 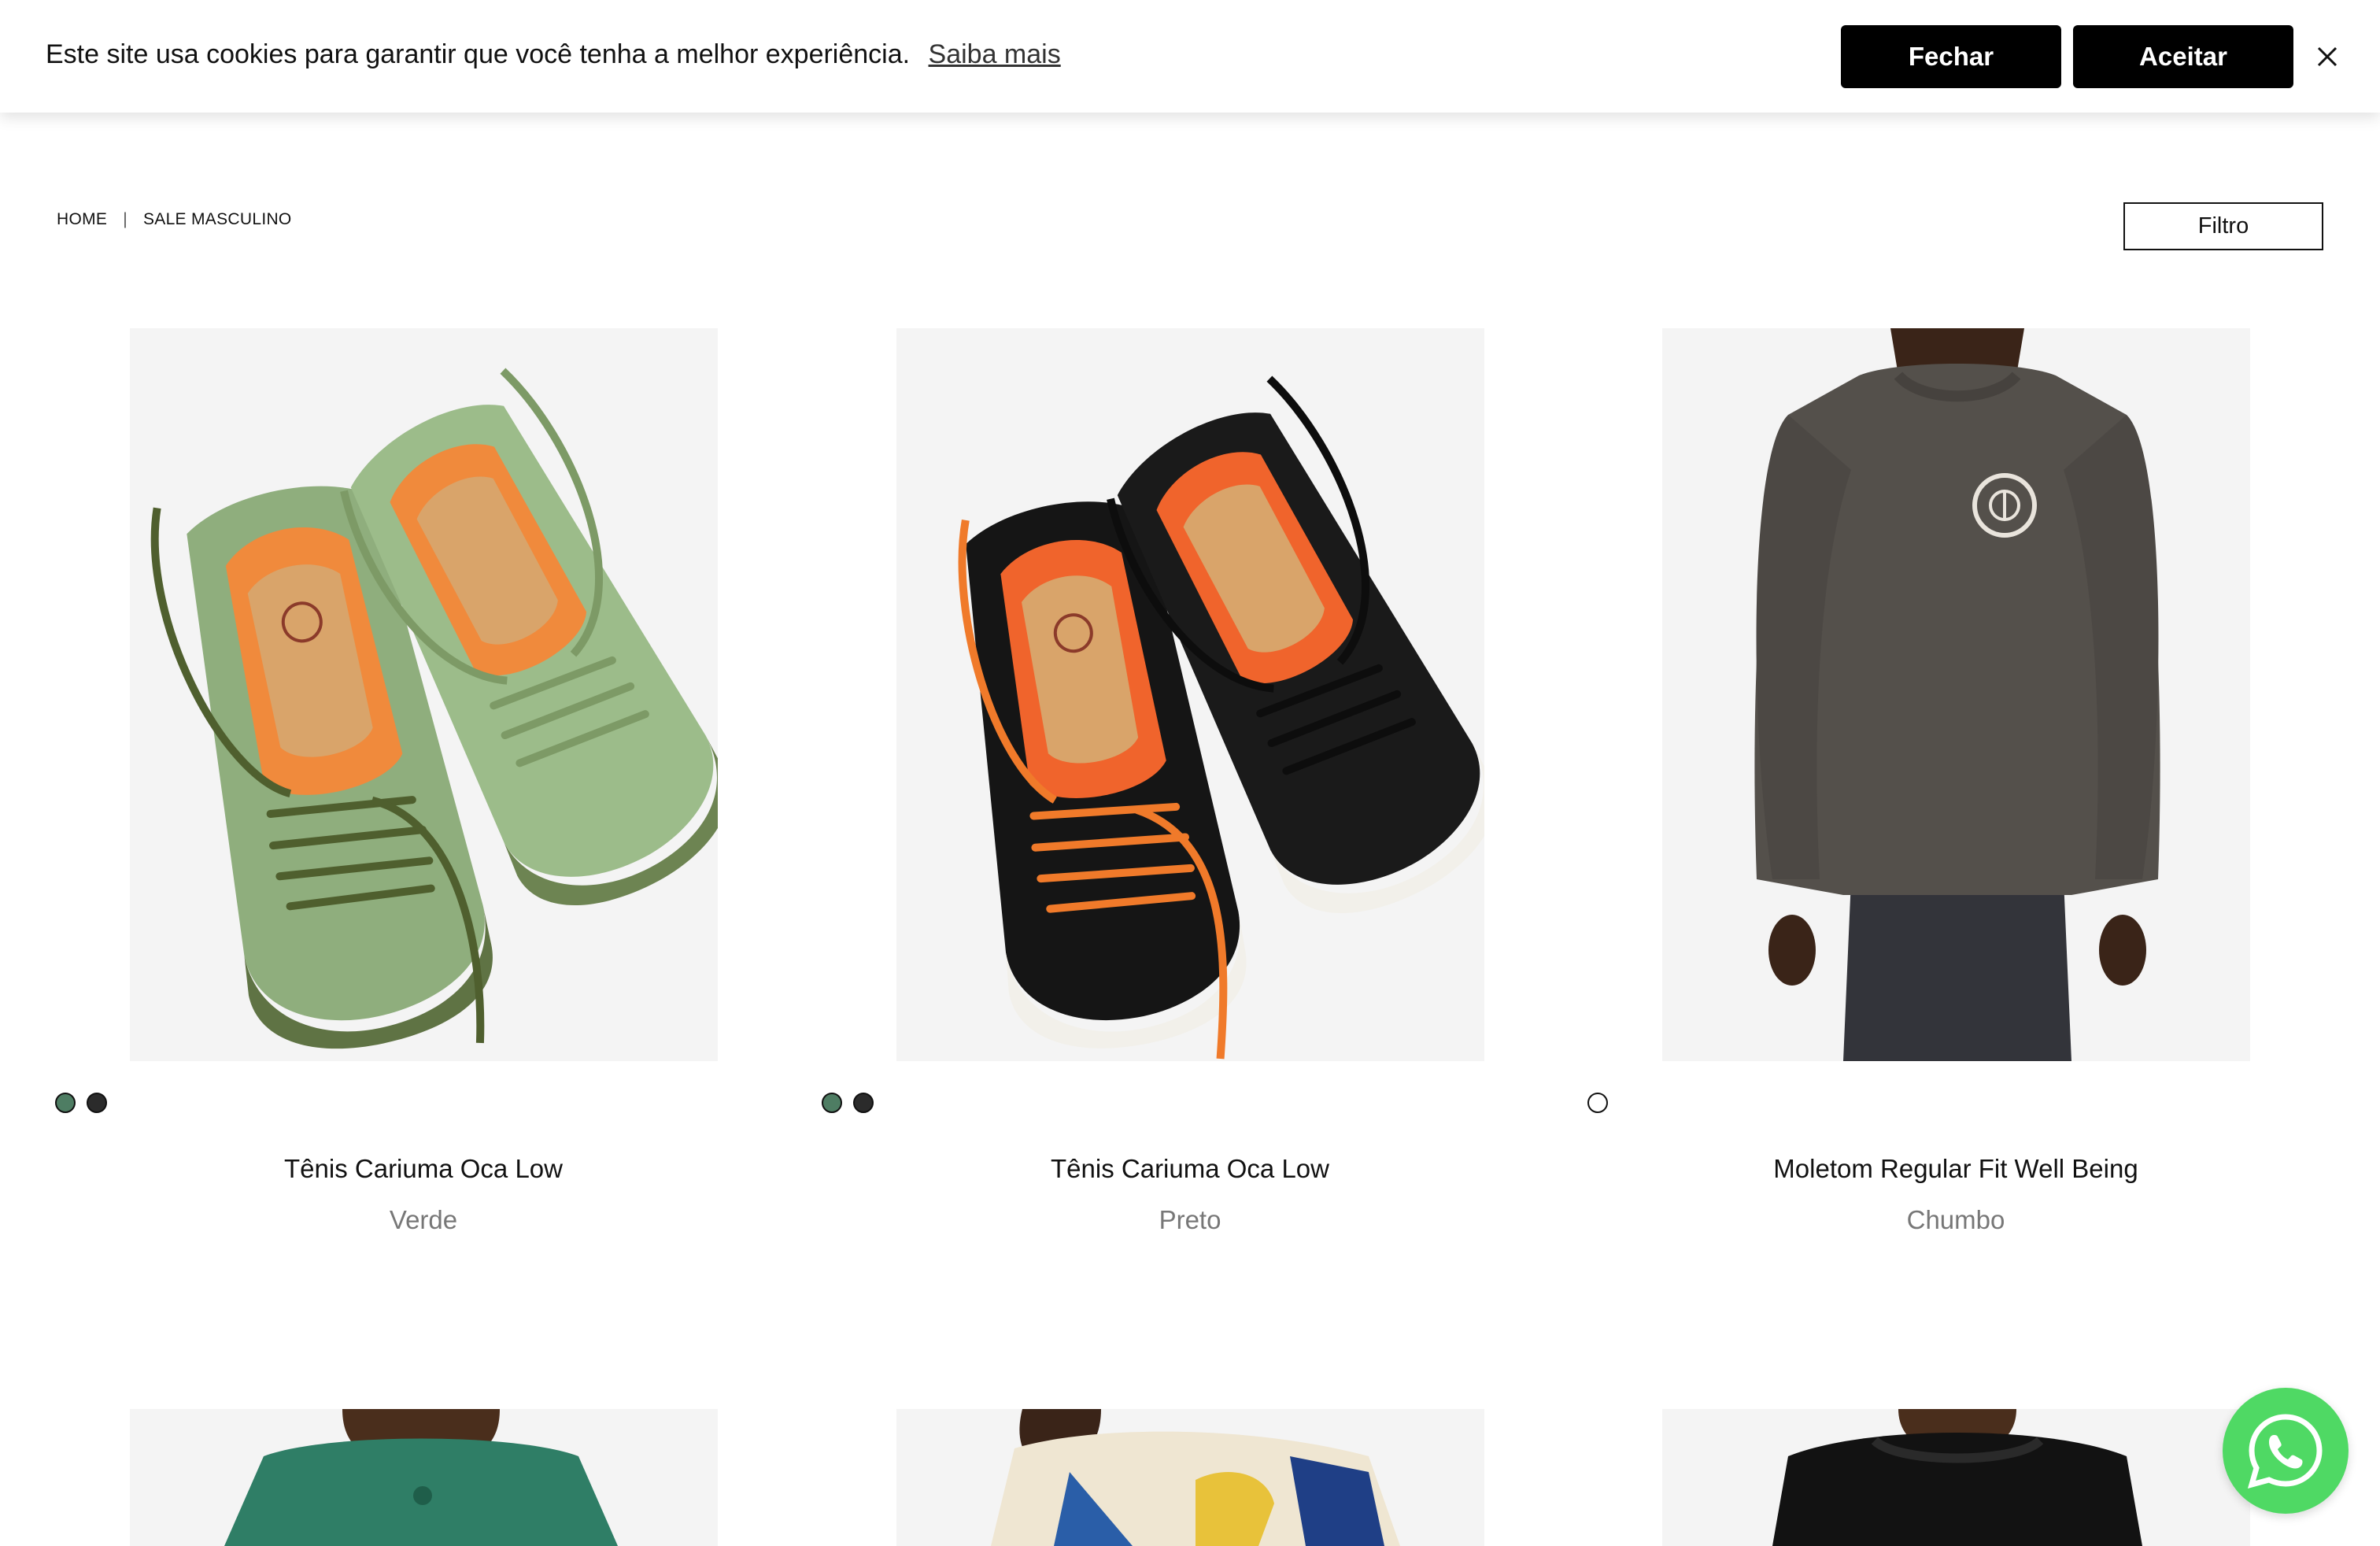 What do you see at coordinates (82, 220) in the screenshot?
I see `breadcrumb-home: HOME` at bounding box center [82, 220].